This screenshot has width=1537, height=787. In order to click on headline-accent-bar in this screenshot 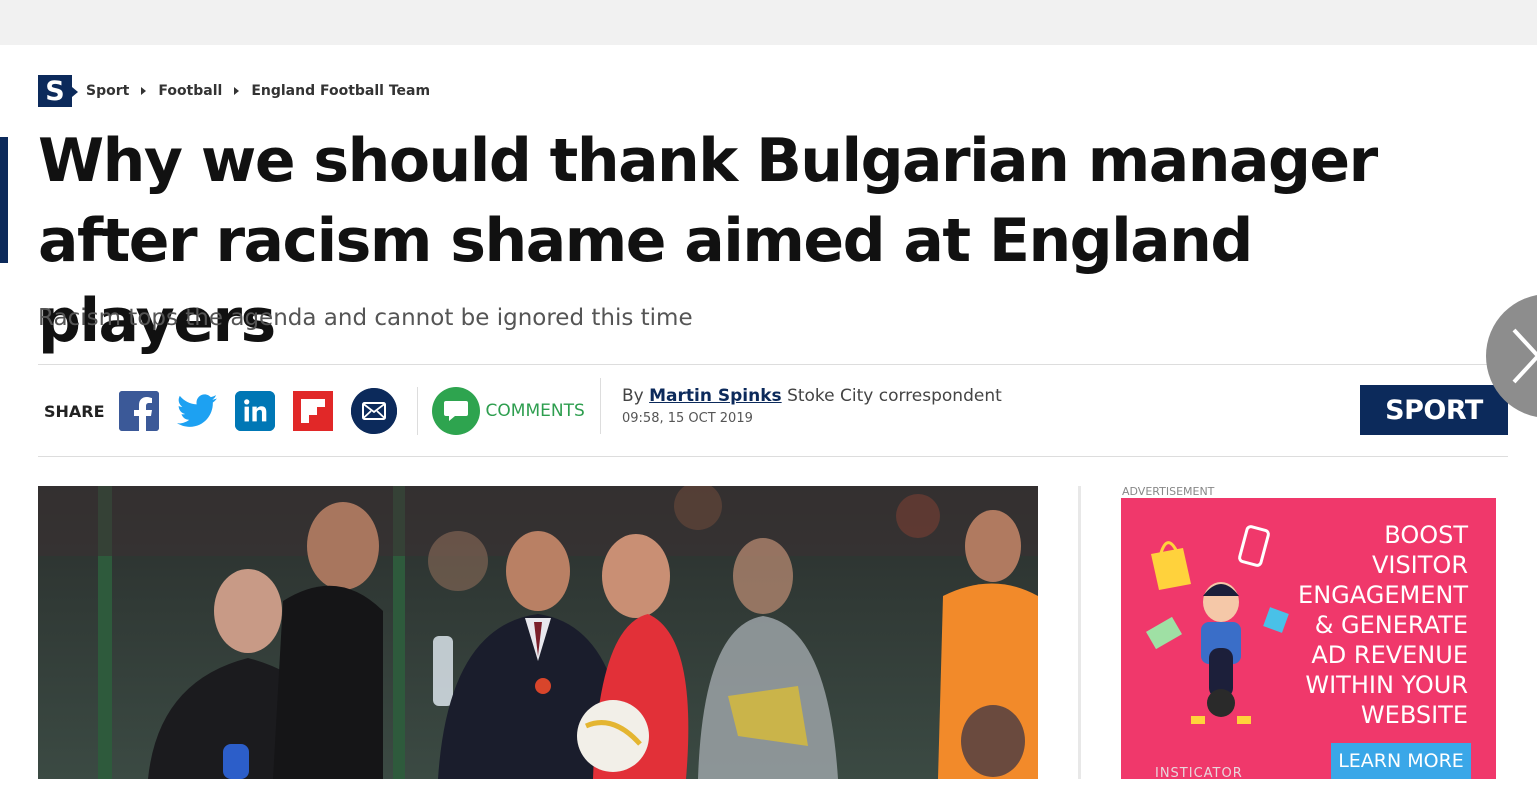, I will do `click(4, 200)`.